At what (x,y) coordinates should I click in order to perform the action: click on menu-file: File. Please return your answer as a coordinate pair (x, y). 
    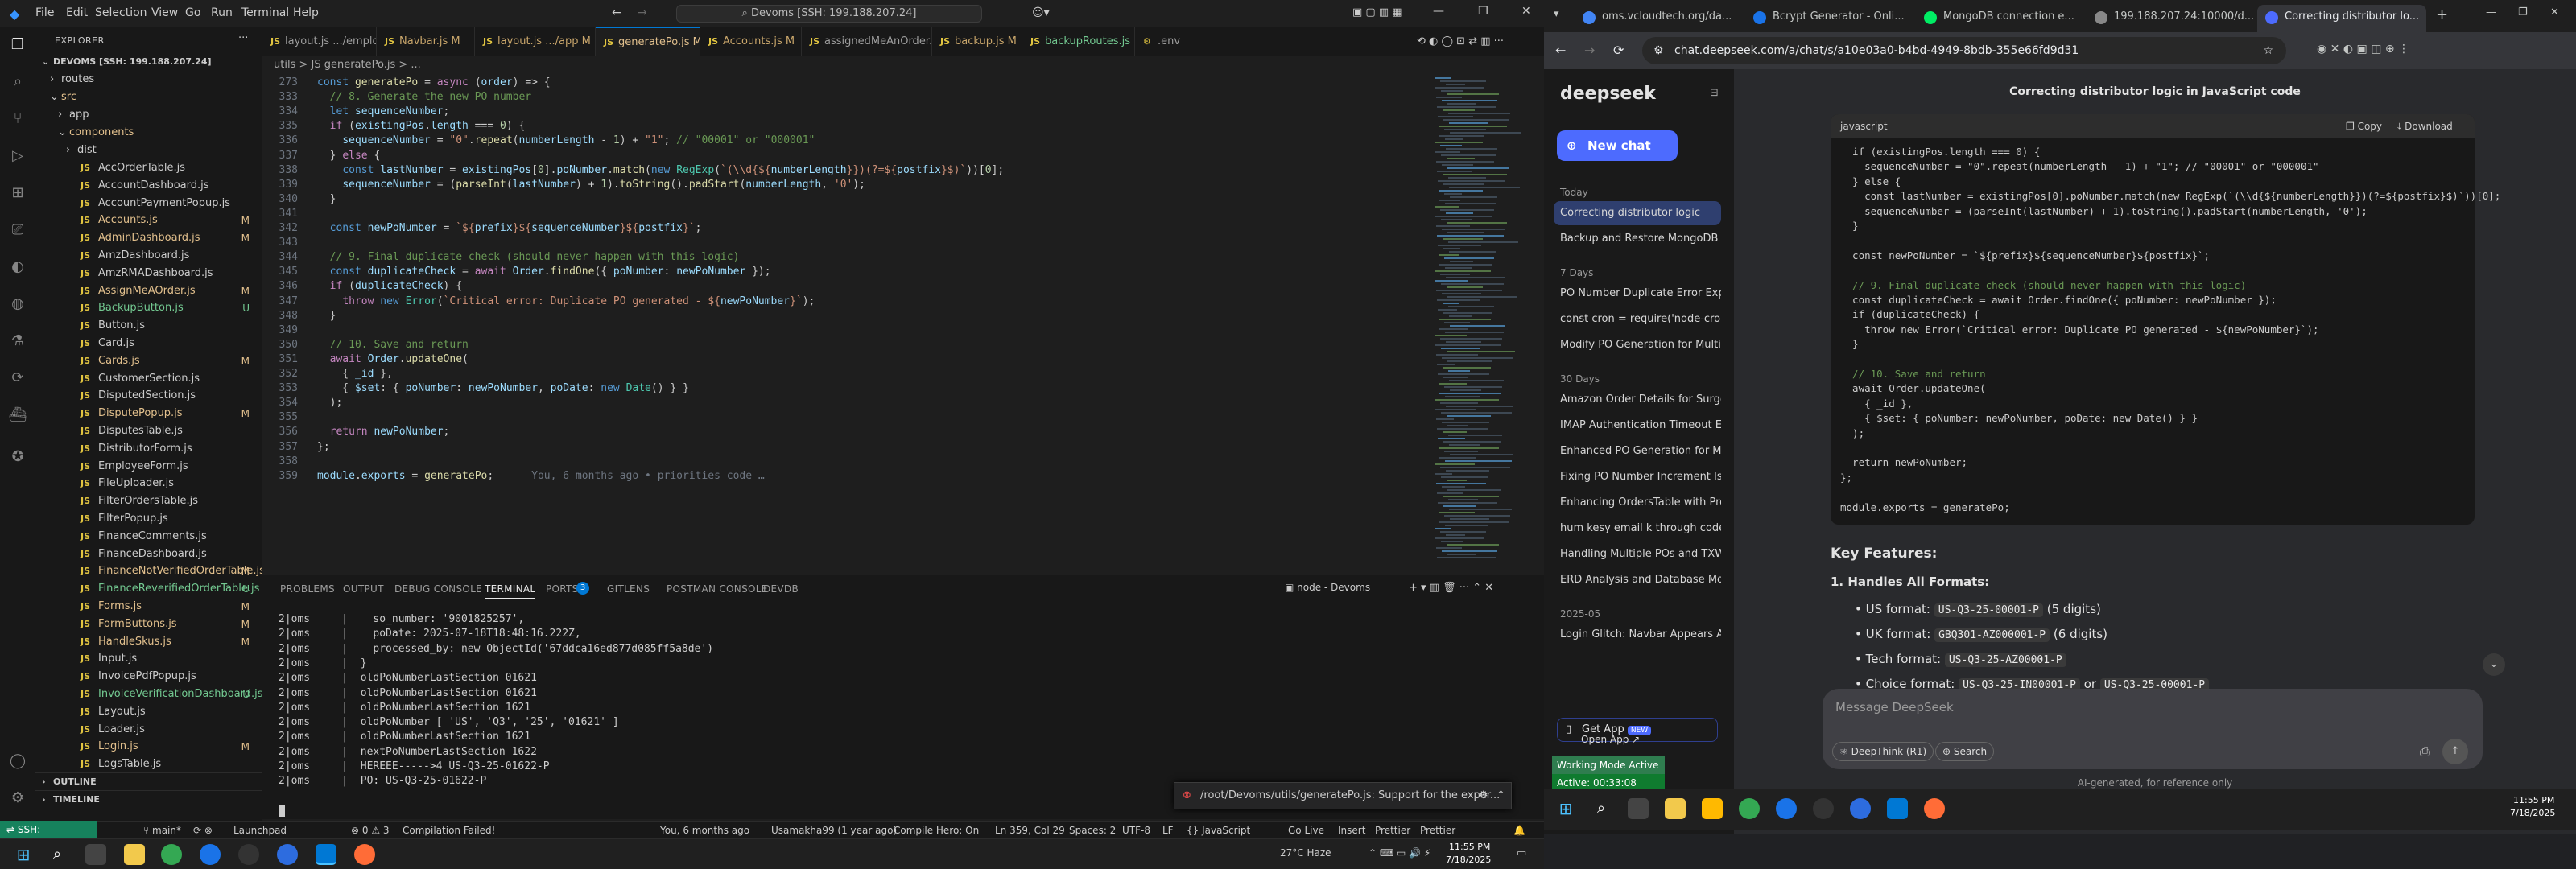
    Looking at the image, I should click on (44, 12).